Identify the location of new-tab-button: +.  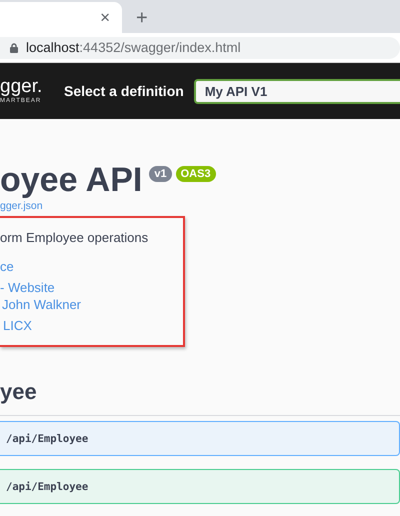
(142, 18).